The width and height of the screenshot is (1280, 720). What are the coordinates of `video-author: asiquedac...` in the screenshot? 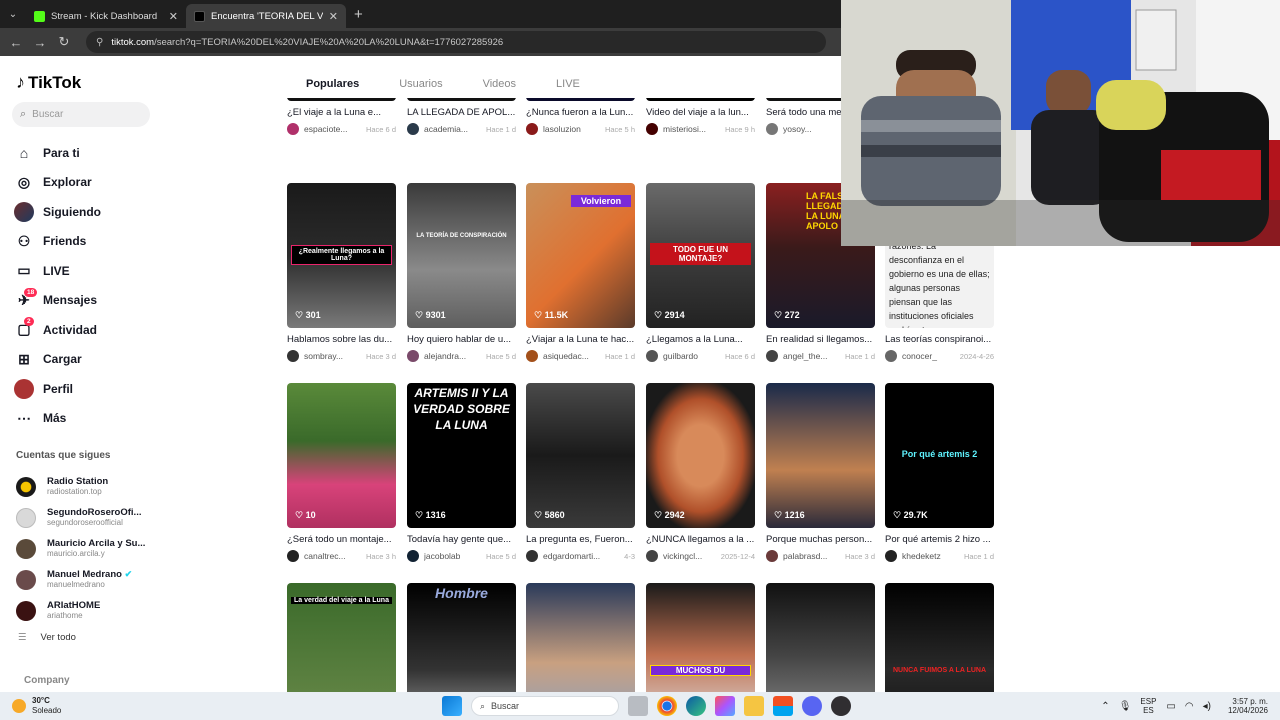 It's located at (572, 356).